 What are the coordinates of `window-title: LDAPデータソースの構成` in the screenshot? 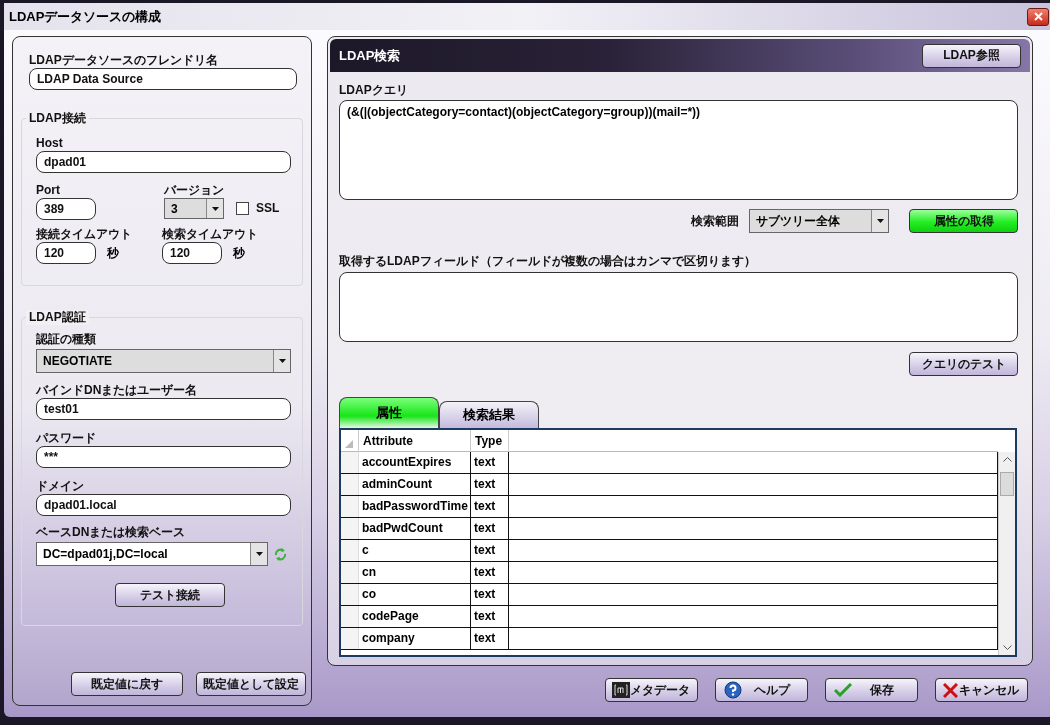 It's located at (85, 16).